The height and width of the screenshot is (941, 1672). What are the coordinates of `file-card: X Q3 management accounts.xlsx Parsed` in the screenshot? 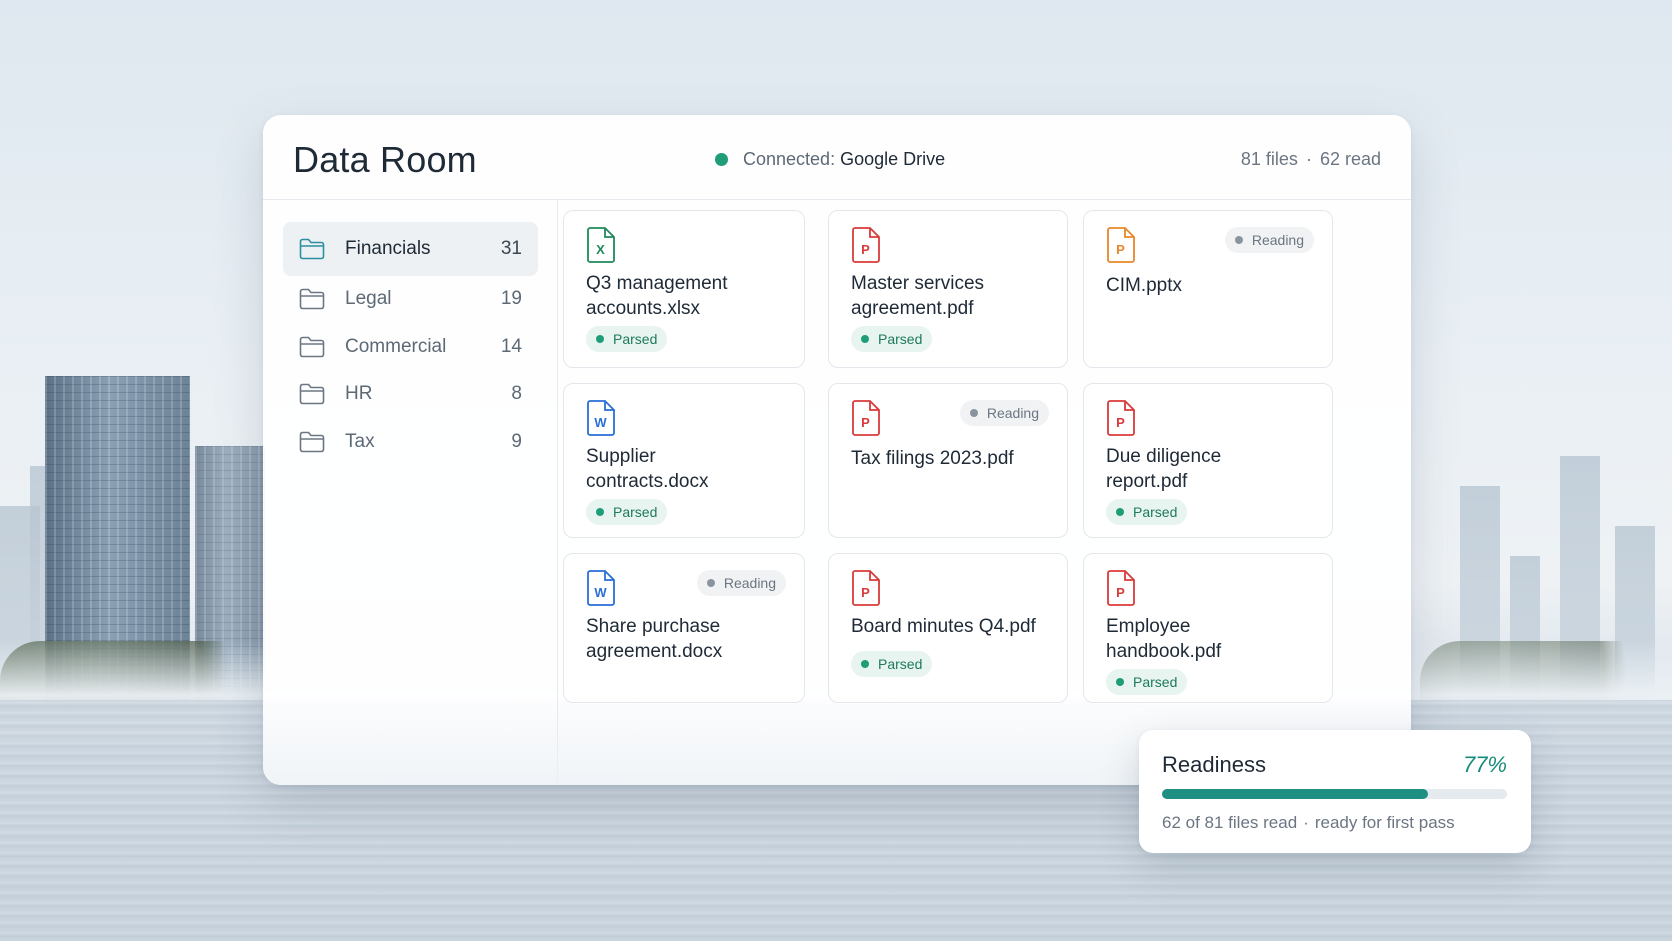 It's located at (684, 289).